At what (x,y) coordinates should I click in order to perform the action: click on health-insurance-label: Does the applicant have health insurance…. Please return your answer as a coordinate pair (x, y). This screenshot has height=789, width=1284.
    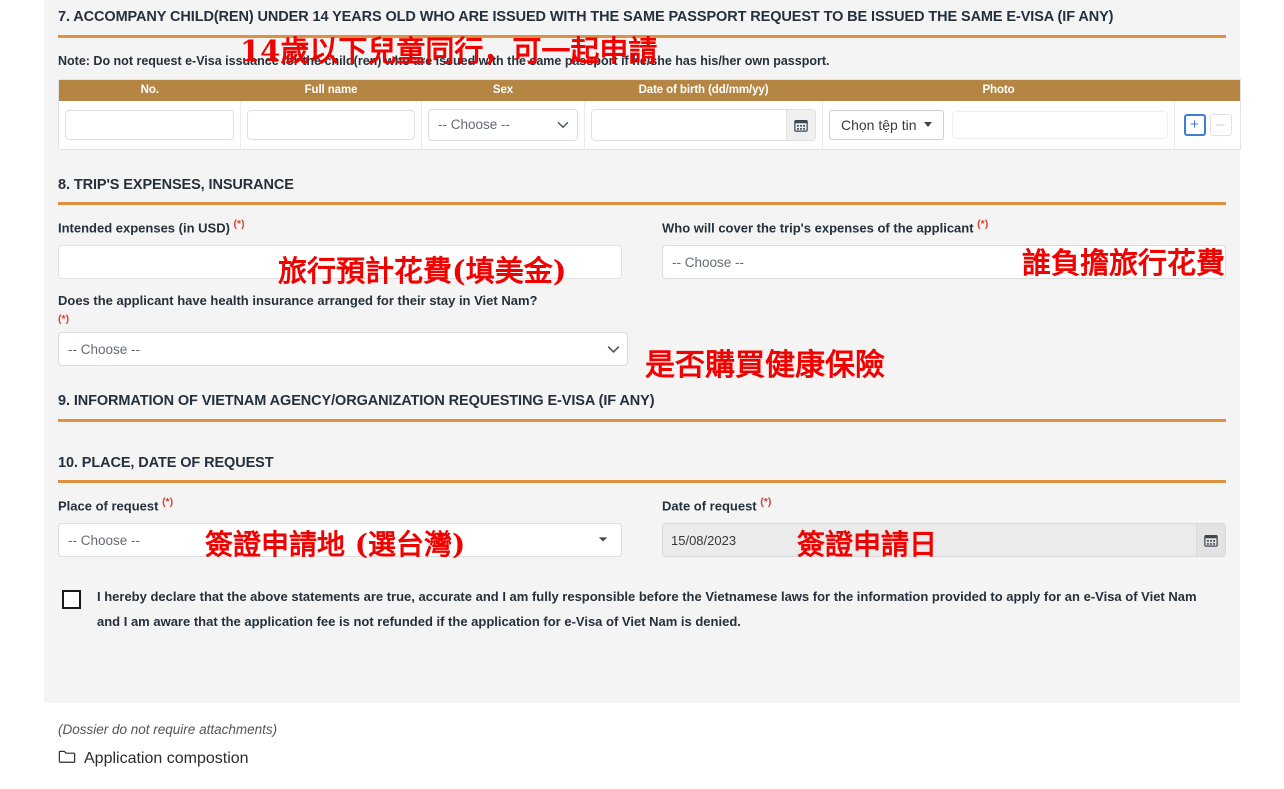
    Looking at the image, I should click on (358, 310).